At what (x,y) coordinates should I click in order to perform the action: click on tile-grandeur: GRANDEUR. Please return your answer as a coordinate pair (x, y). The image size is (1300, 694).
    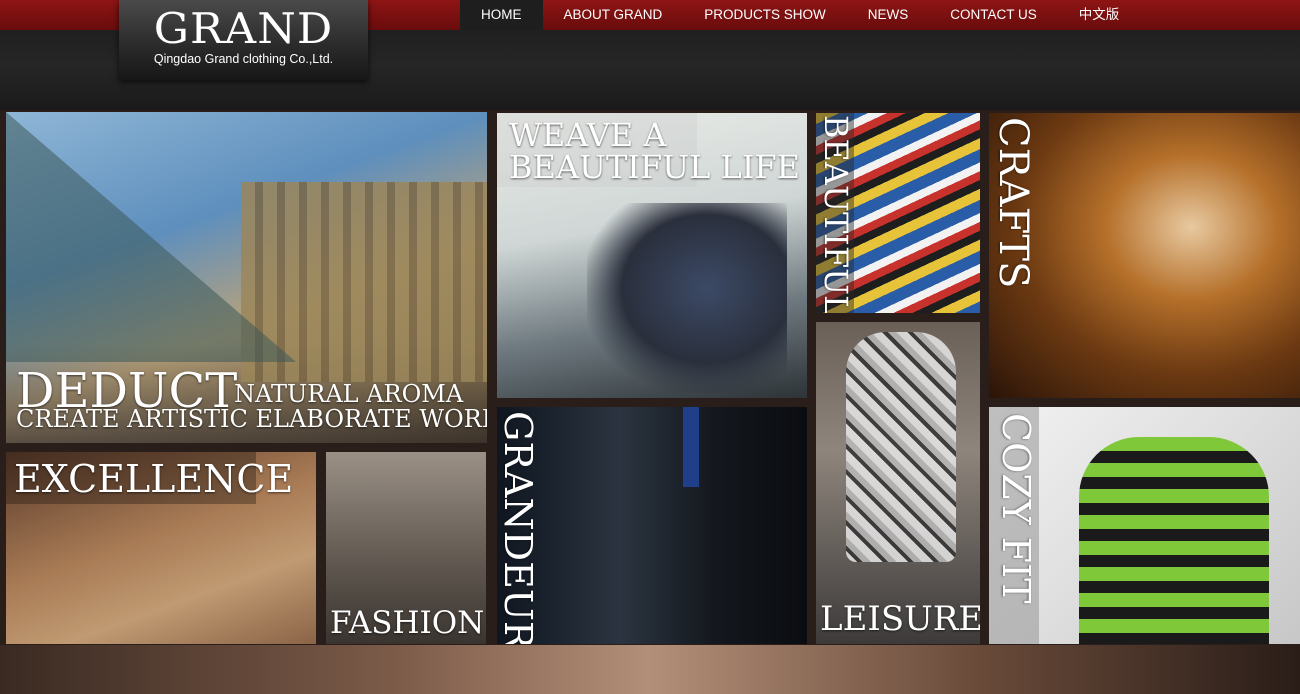
    Looking at the image, I should click on (652, 525).